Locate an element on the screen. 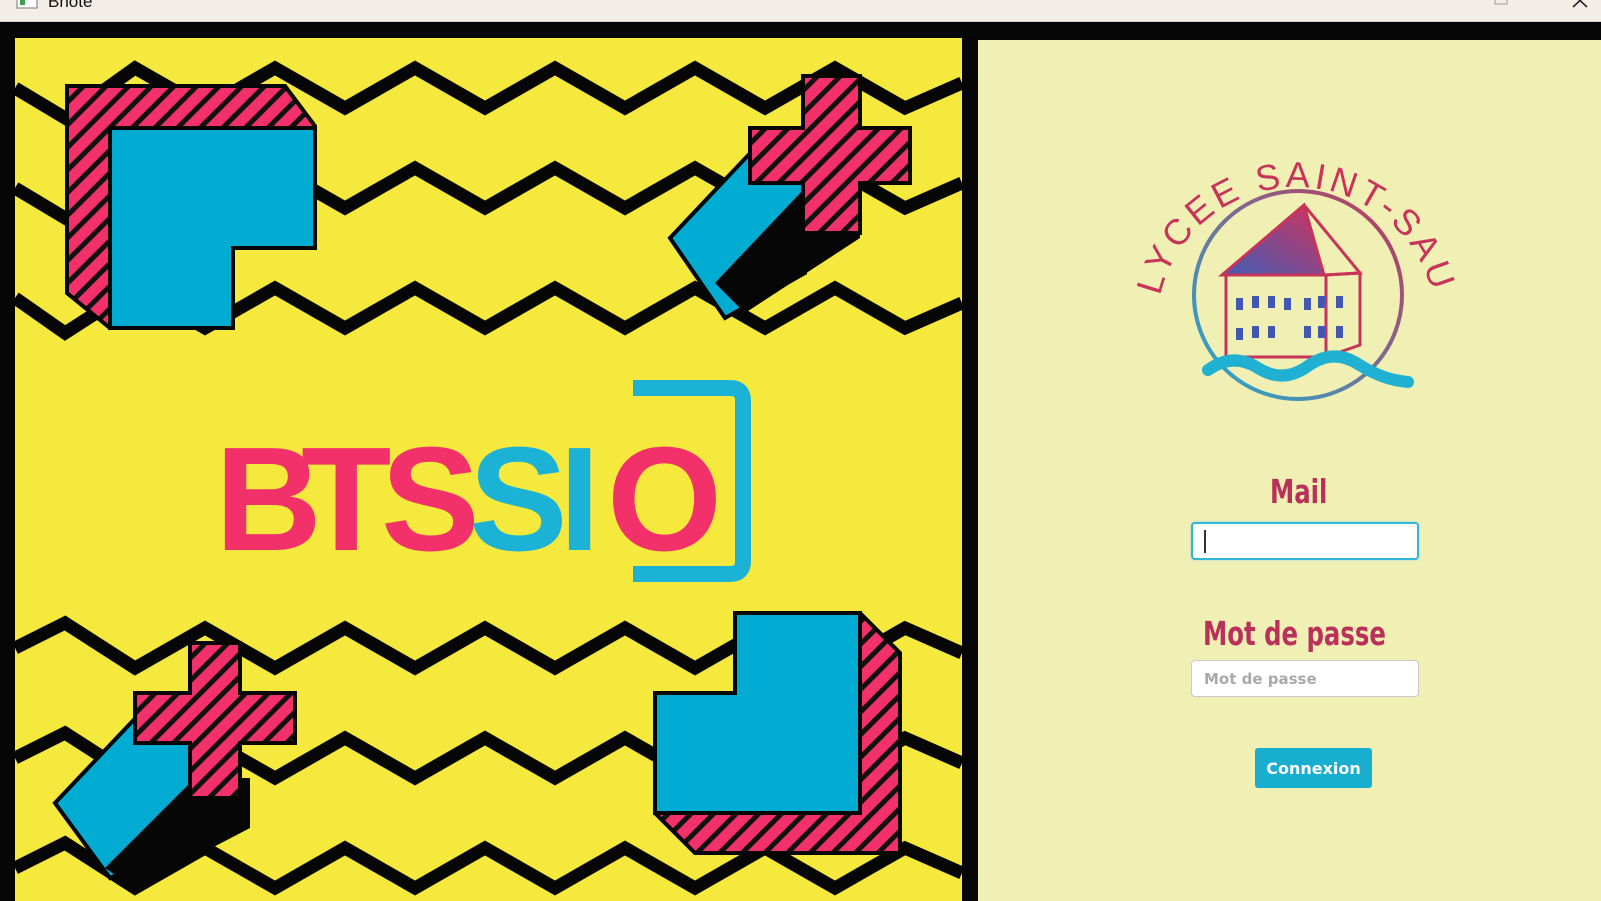  bottom-right-l-shape is located at coordinates (777, 733).